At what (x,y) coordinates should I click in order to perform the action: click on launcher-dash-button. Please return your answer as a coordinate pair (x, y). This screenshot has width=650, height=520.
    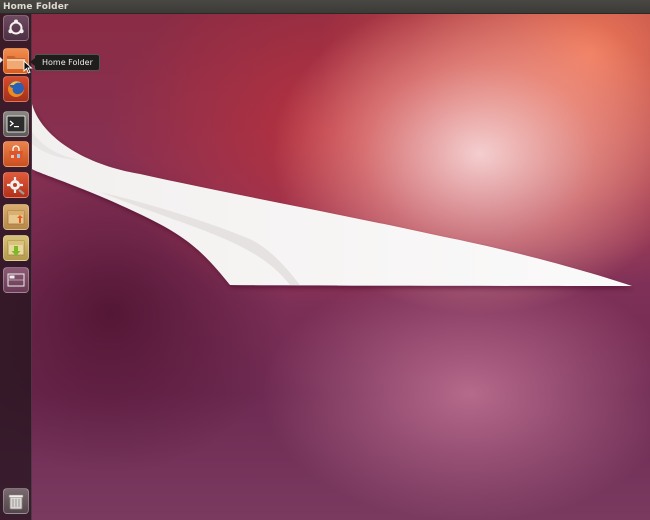
    Looking at the image, I should click on (16, 28).